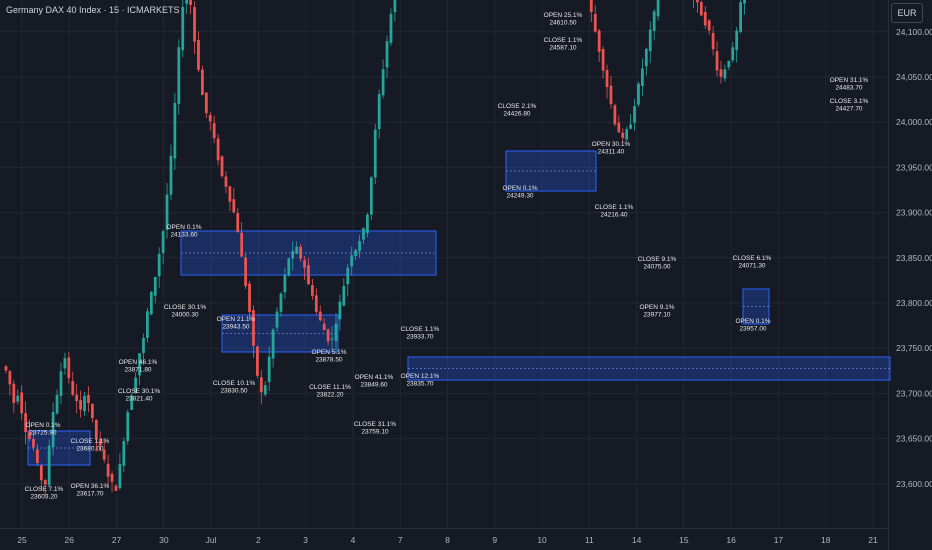 This screenshot has height=550, width=932. Describe the element at coordinates (44, 489) in the screenshot. I see `annotation-label: CLOSE 7.1%` at that location.